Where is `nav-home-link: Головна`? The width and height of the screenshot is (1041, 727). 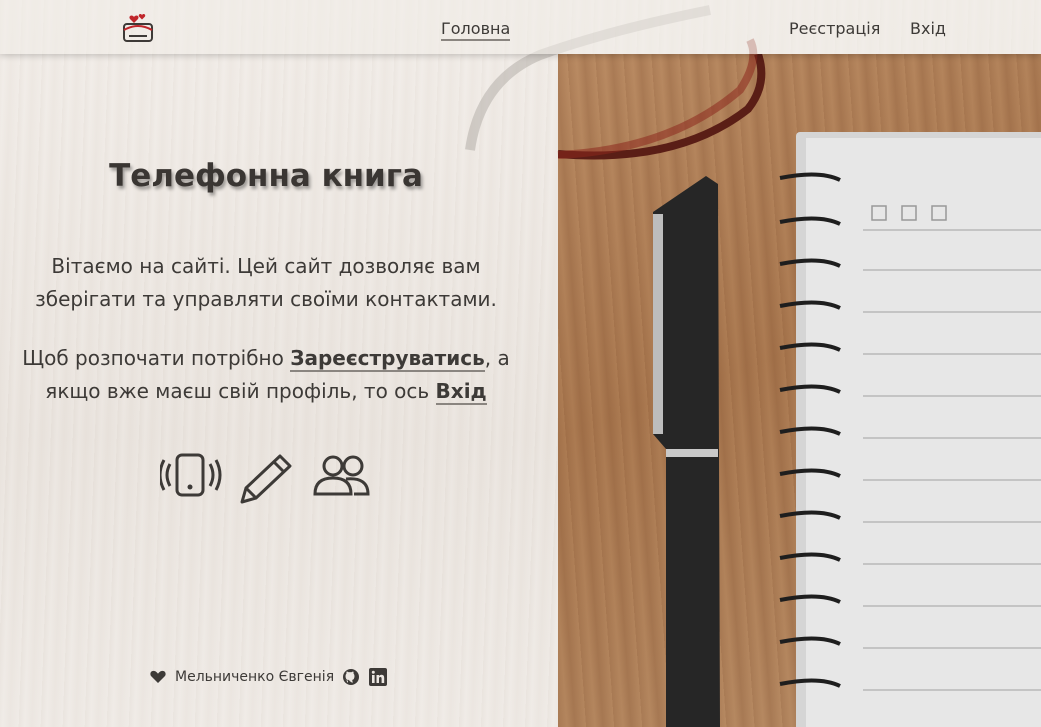 nav-home-link: Головна is located at coordinates (476, 30).